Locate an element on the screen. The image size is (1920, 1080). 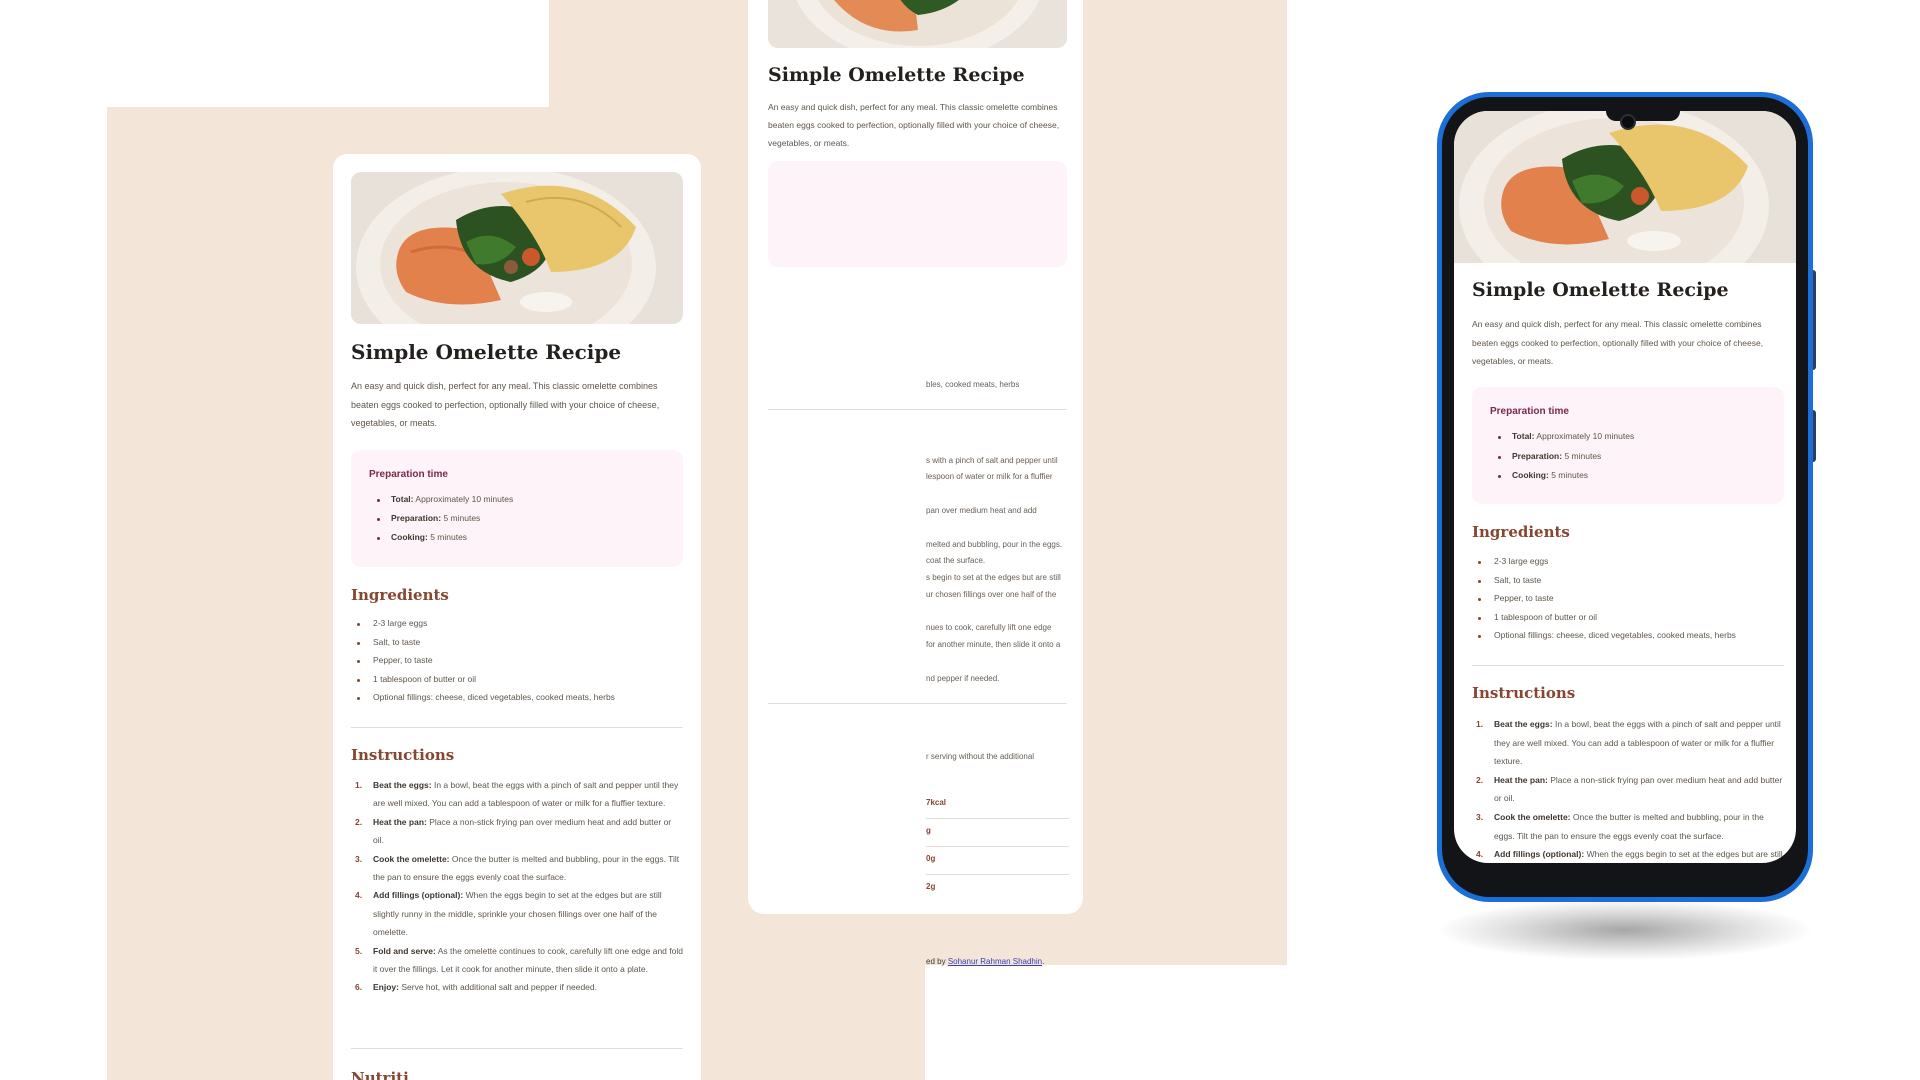
nutrition-title: Nutriti is located at coordinates (380, 1074).